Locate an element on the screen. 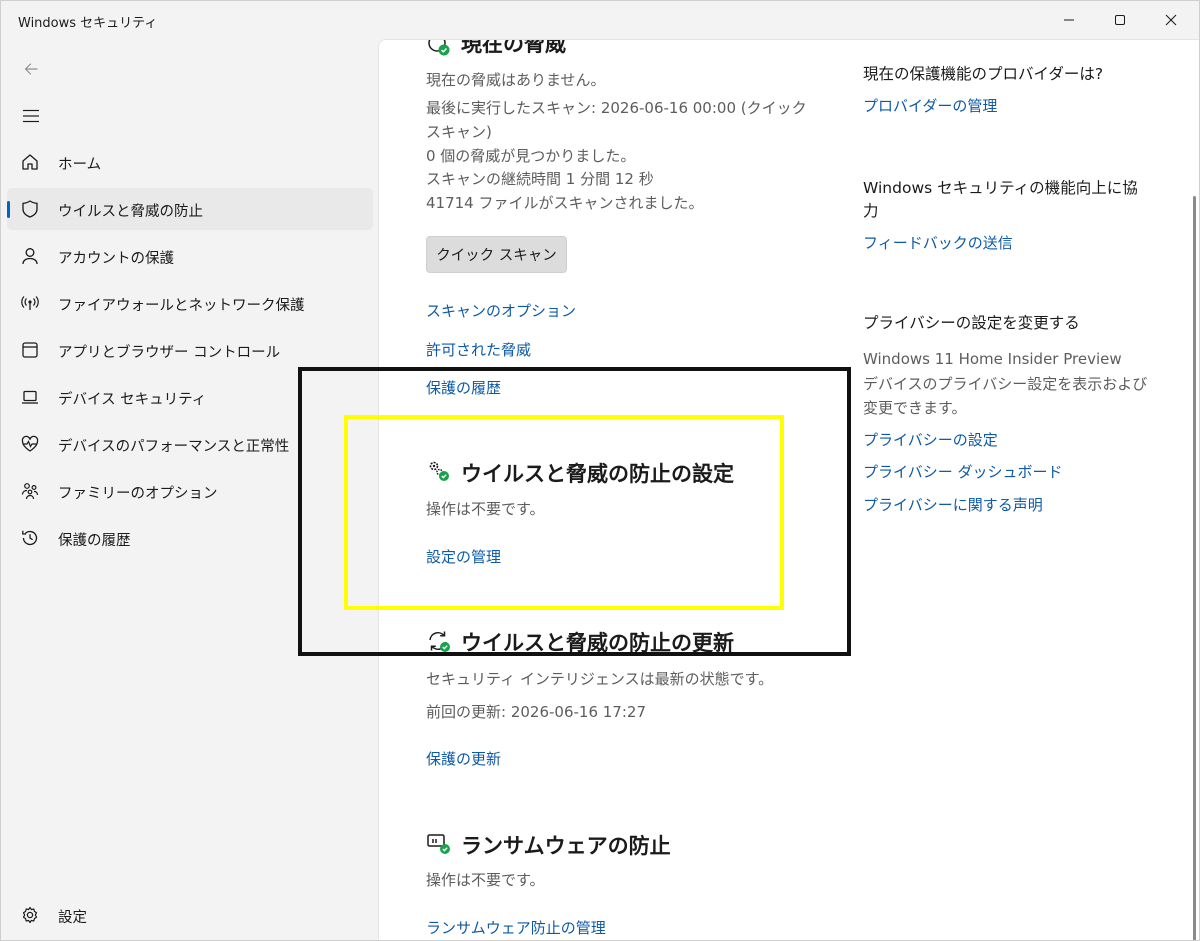 This screenshot has height=941, width=1200. back-arrow-icon is located at coordinates (31, 69).